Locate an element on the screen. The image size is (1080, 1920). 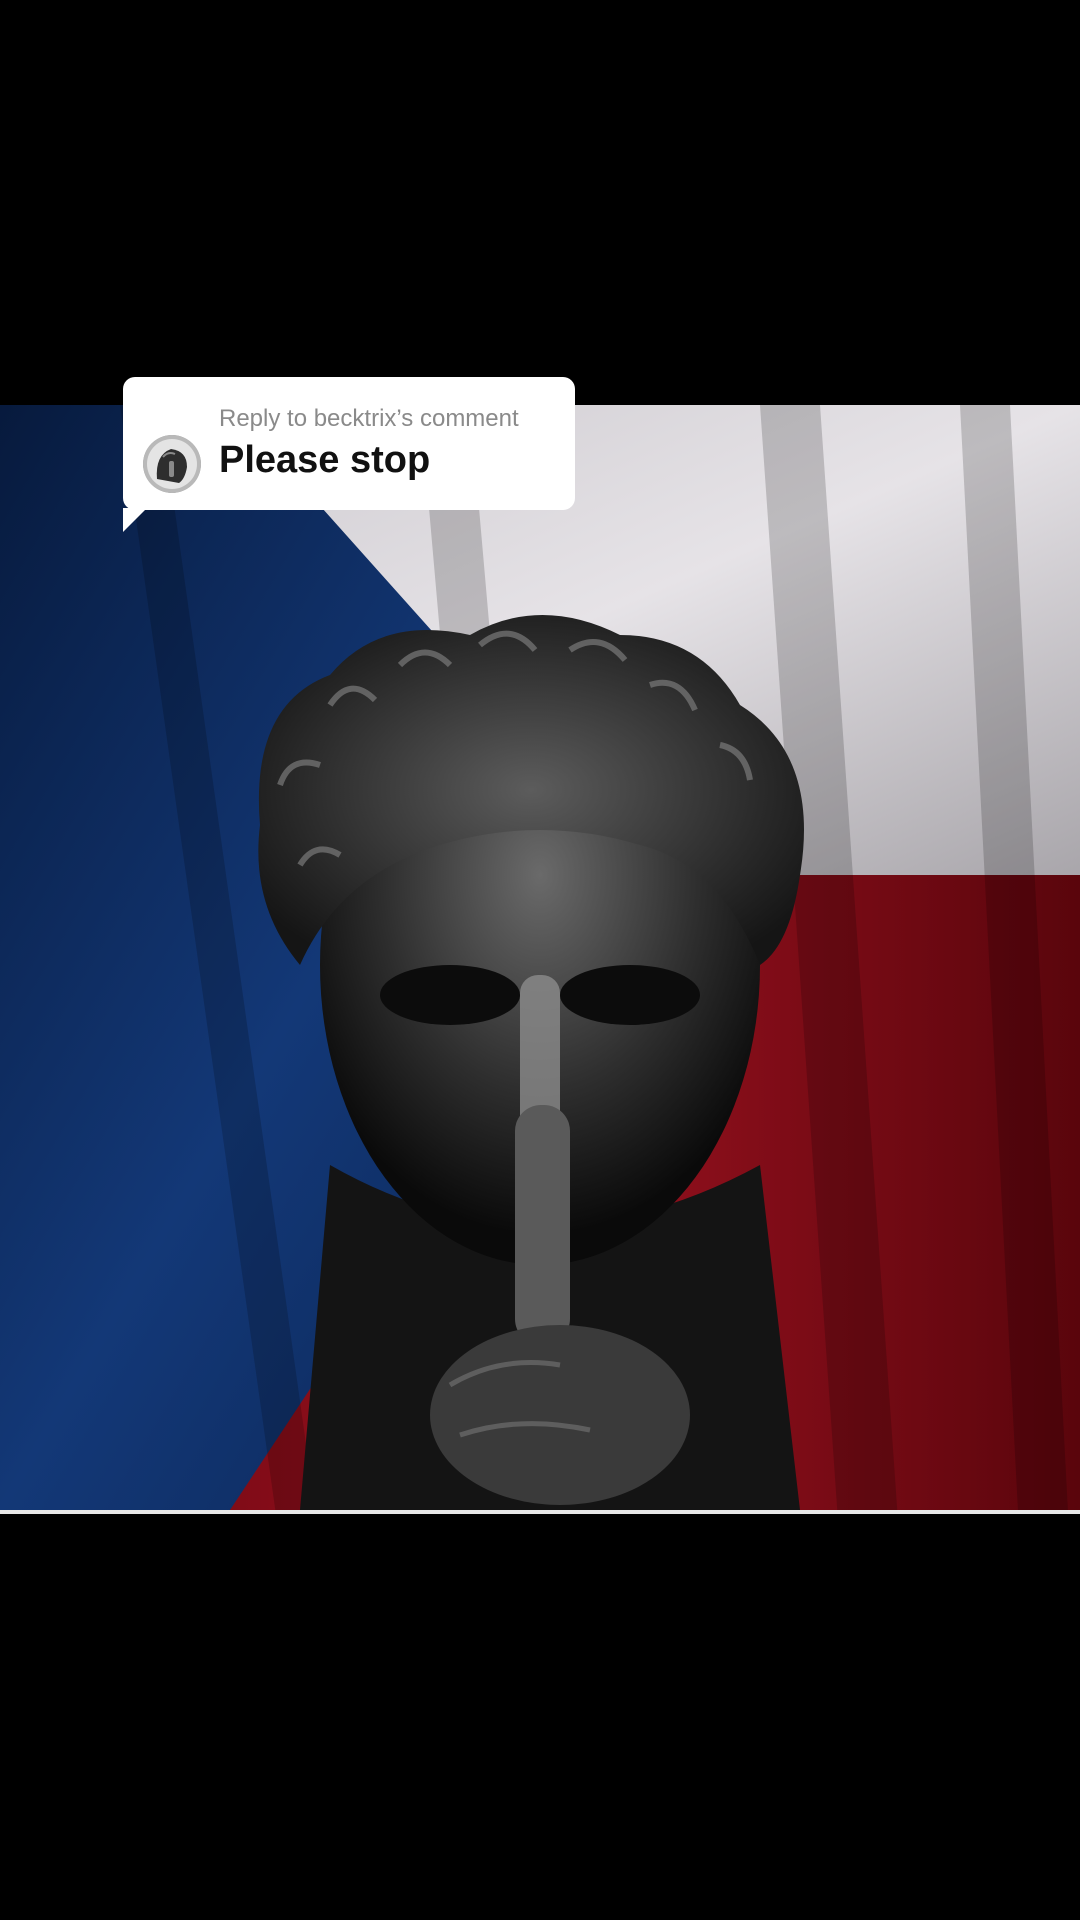
statue-avatar-icon is located at coordinates (172, 464).